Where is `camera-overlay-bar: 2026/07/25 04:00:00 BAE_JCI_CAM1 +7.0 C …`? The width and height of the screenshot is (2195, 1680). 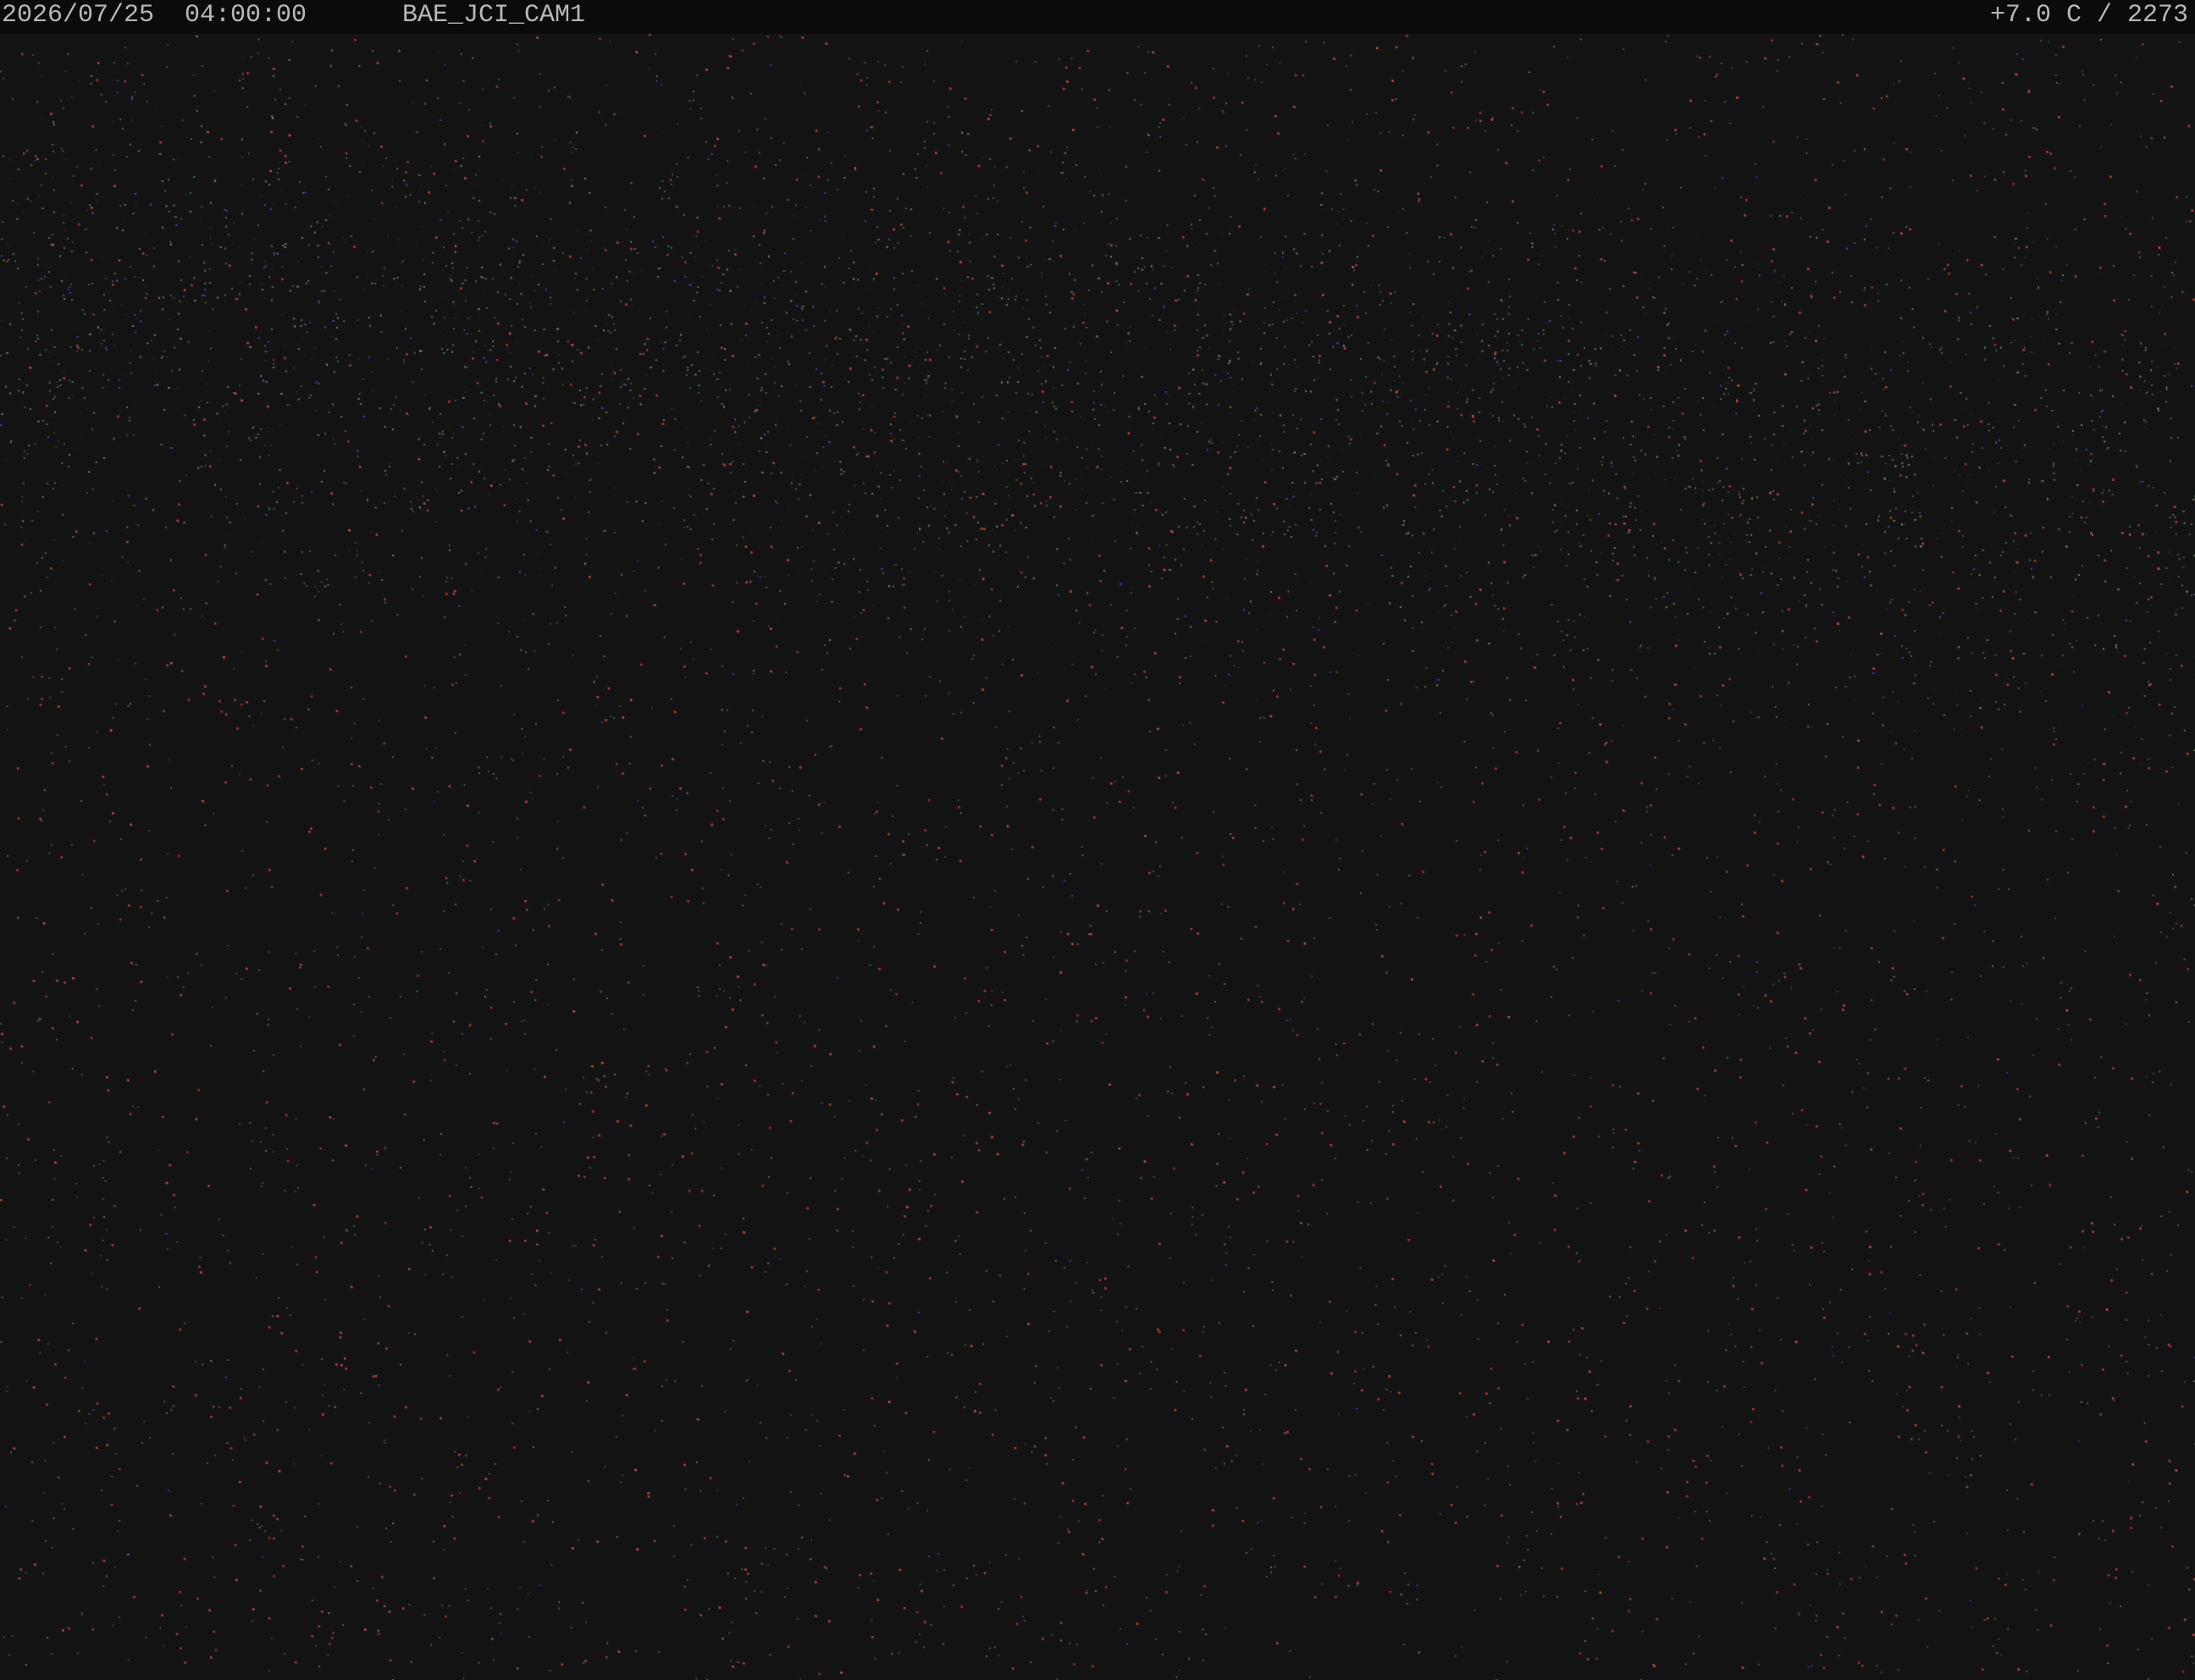 camera-overlay-bar: 2026/07/25 04:00:00 BAE_JCI_CAM1 +7.0 C … is located at coordinates (1097, 17).